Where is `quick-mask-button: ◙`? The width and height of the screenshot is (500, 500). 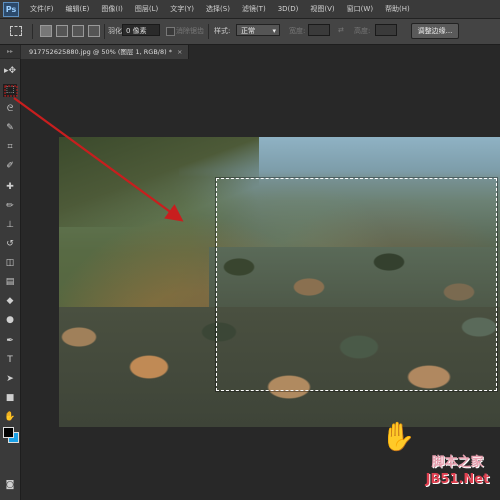 quick-mask-button: ◙ is located at coordinates (10, 485).